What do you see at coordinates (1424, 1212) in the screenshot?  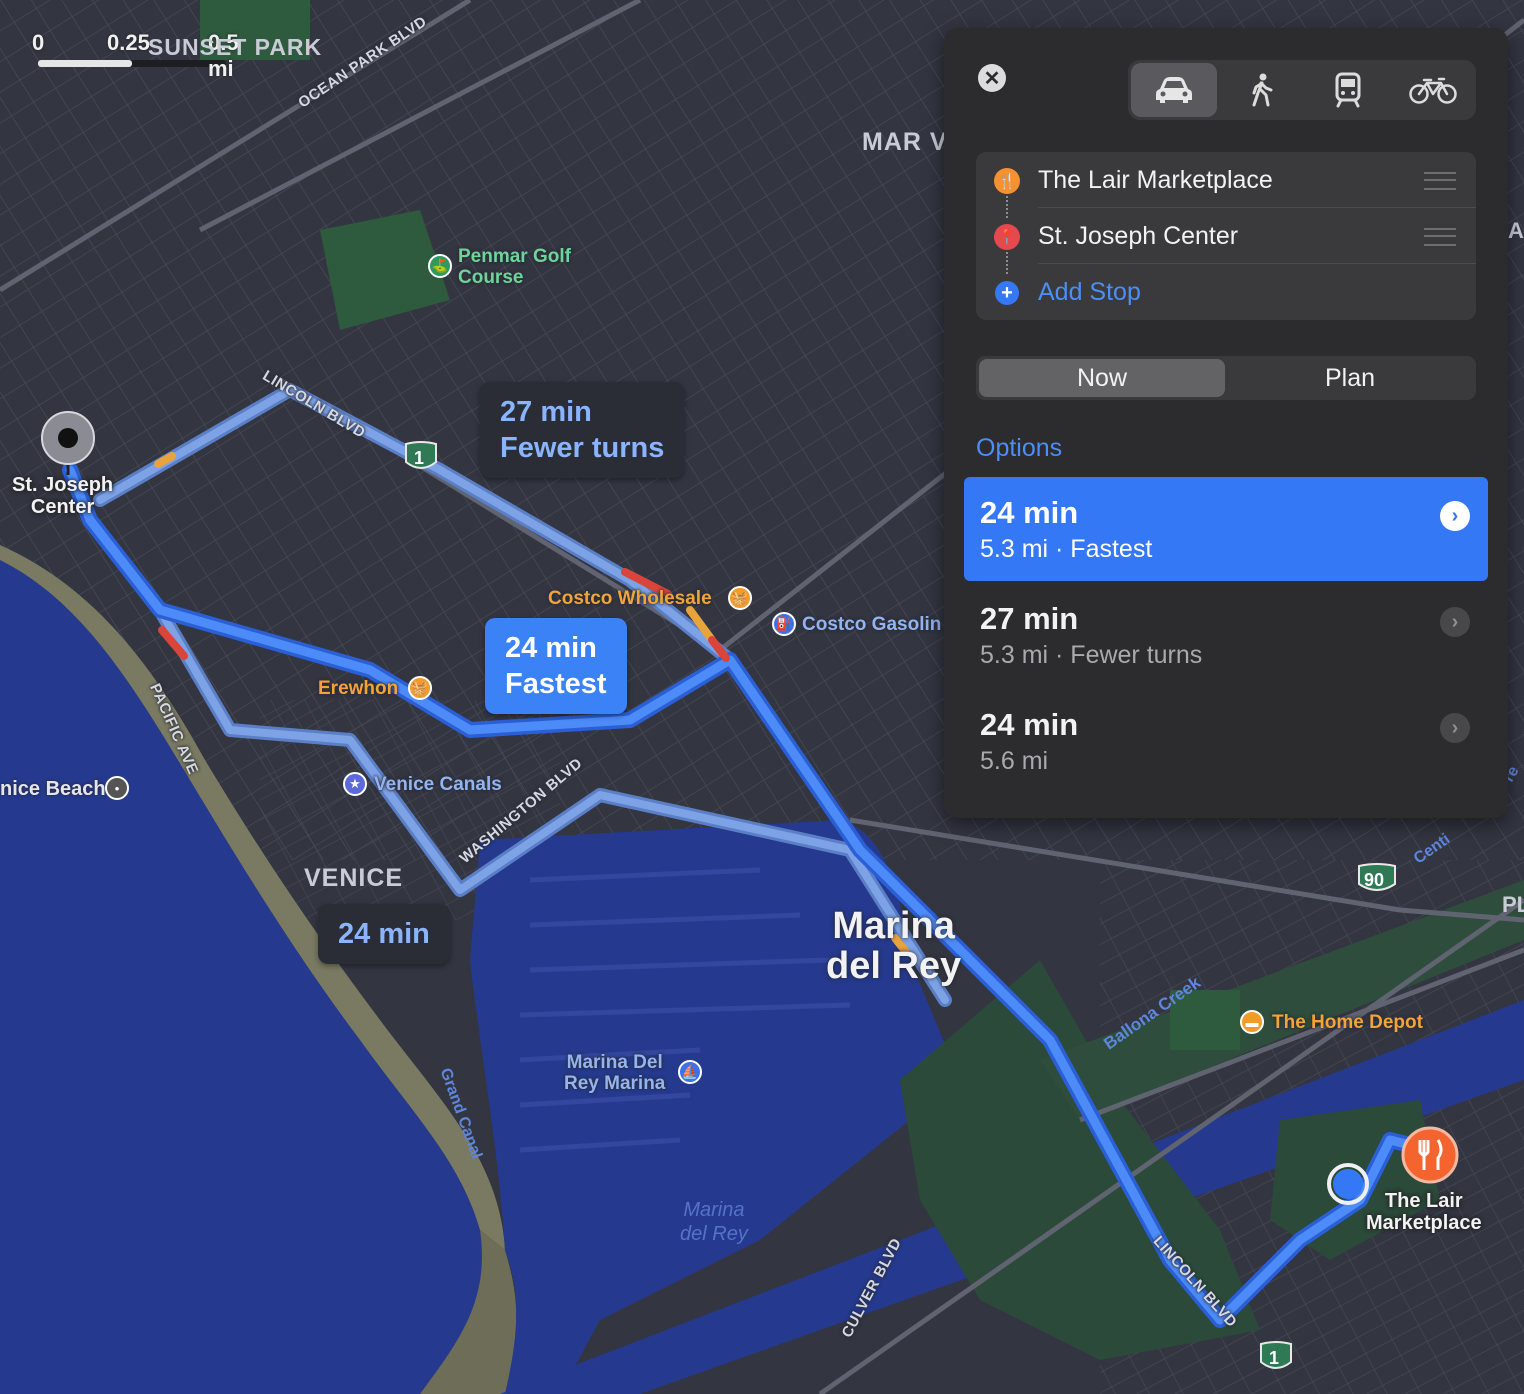 I see `end-location-label: The Lair Marketplace` at bounding box center [1424, 1212].